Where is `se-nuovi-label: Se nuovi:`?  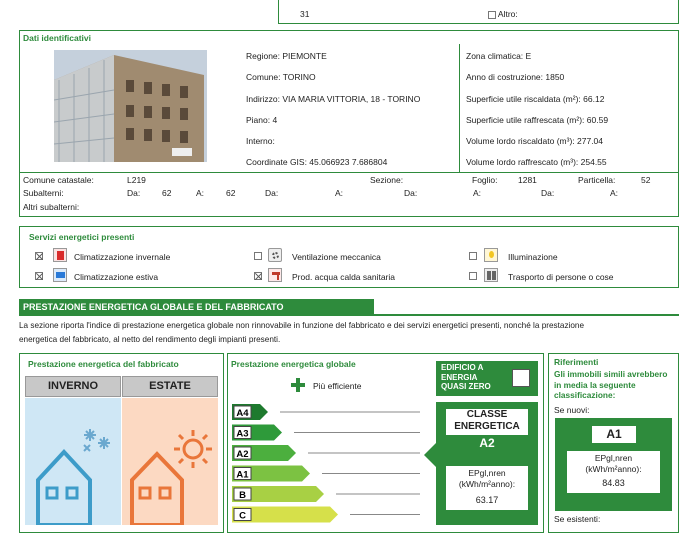
se-nuovi-label: Se nuovi: is located at coordinates (572, 410).